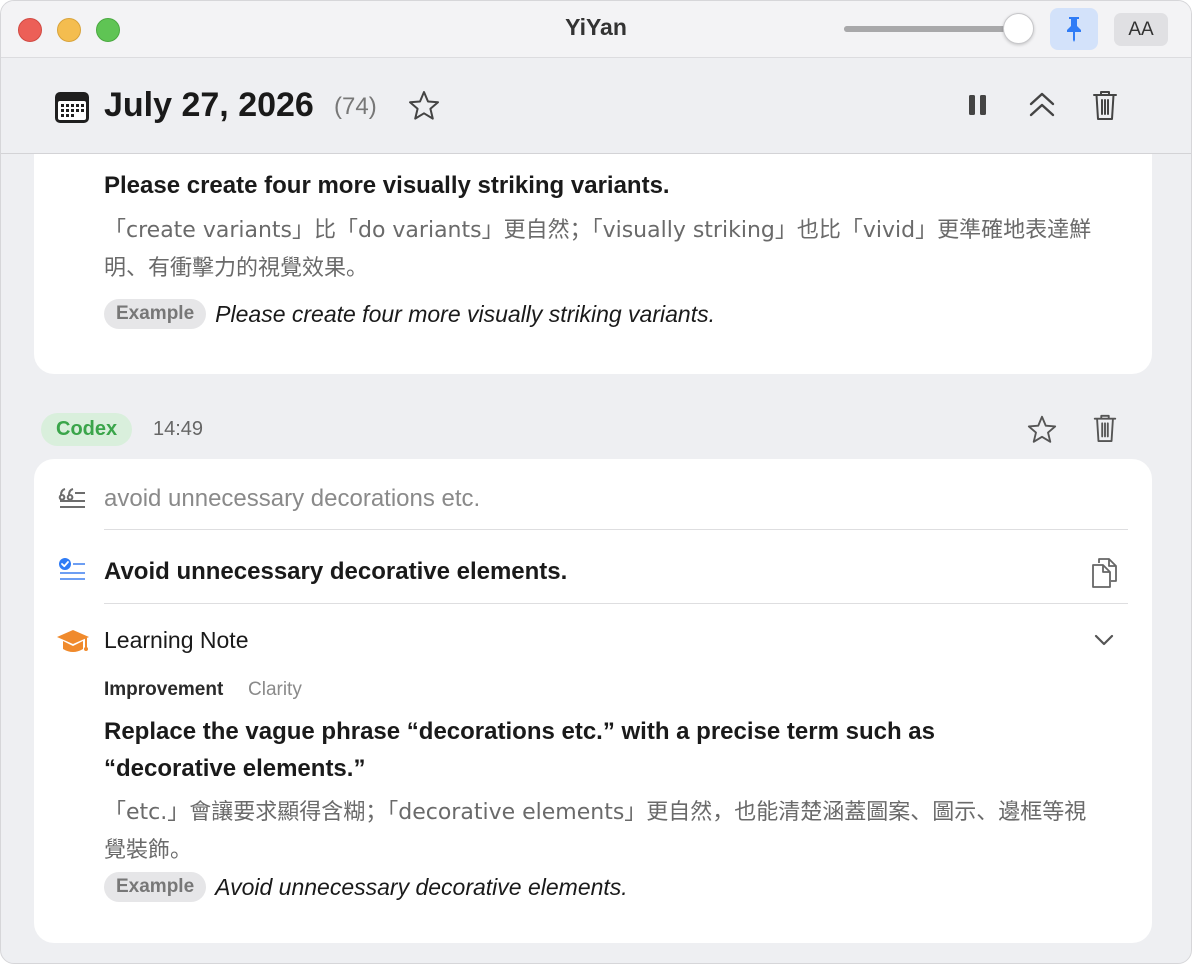 The height and width of the screenshot is (964, 1192). What do you see at coordinates (1018, 28) in the screenshot?
I see `slider-knob` at bounding box center [1018, 28].